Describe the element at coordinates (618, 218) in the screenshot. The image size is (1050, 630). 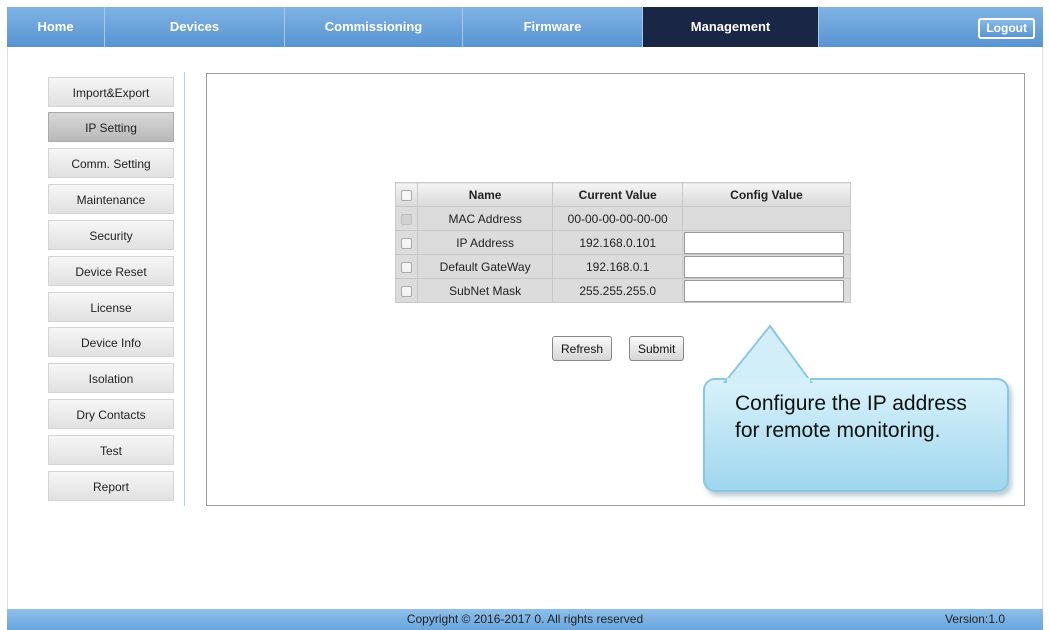
I see `row-current-value: 00-00-00-00-00-00` at that location.